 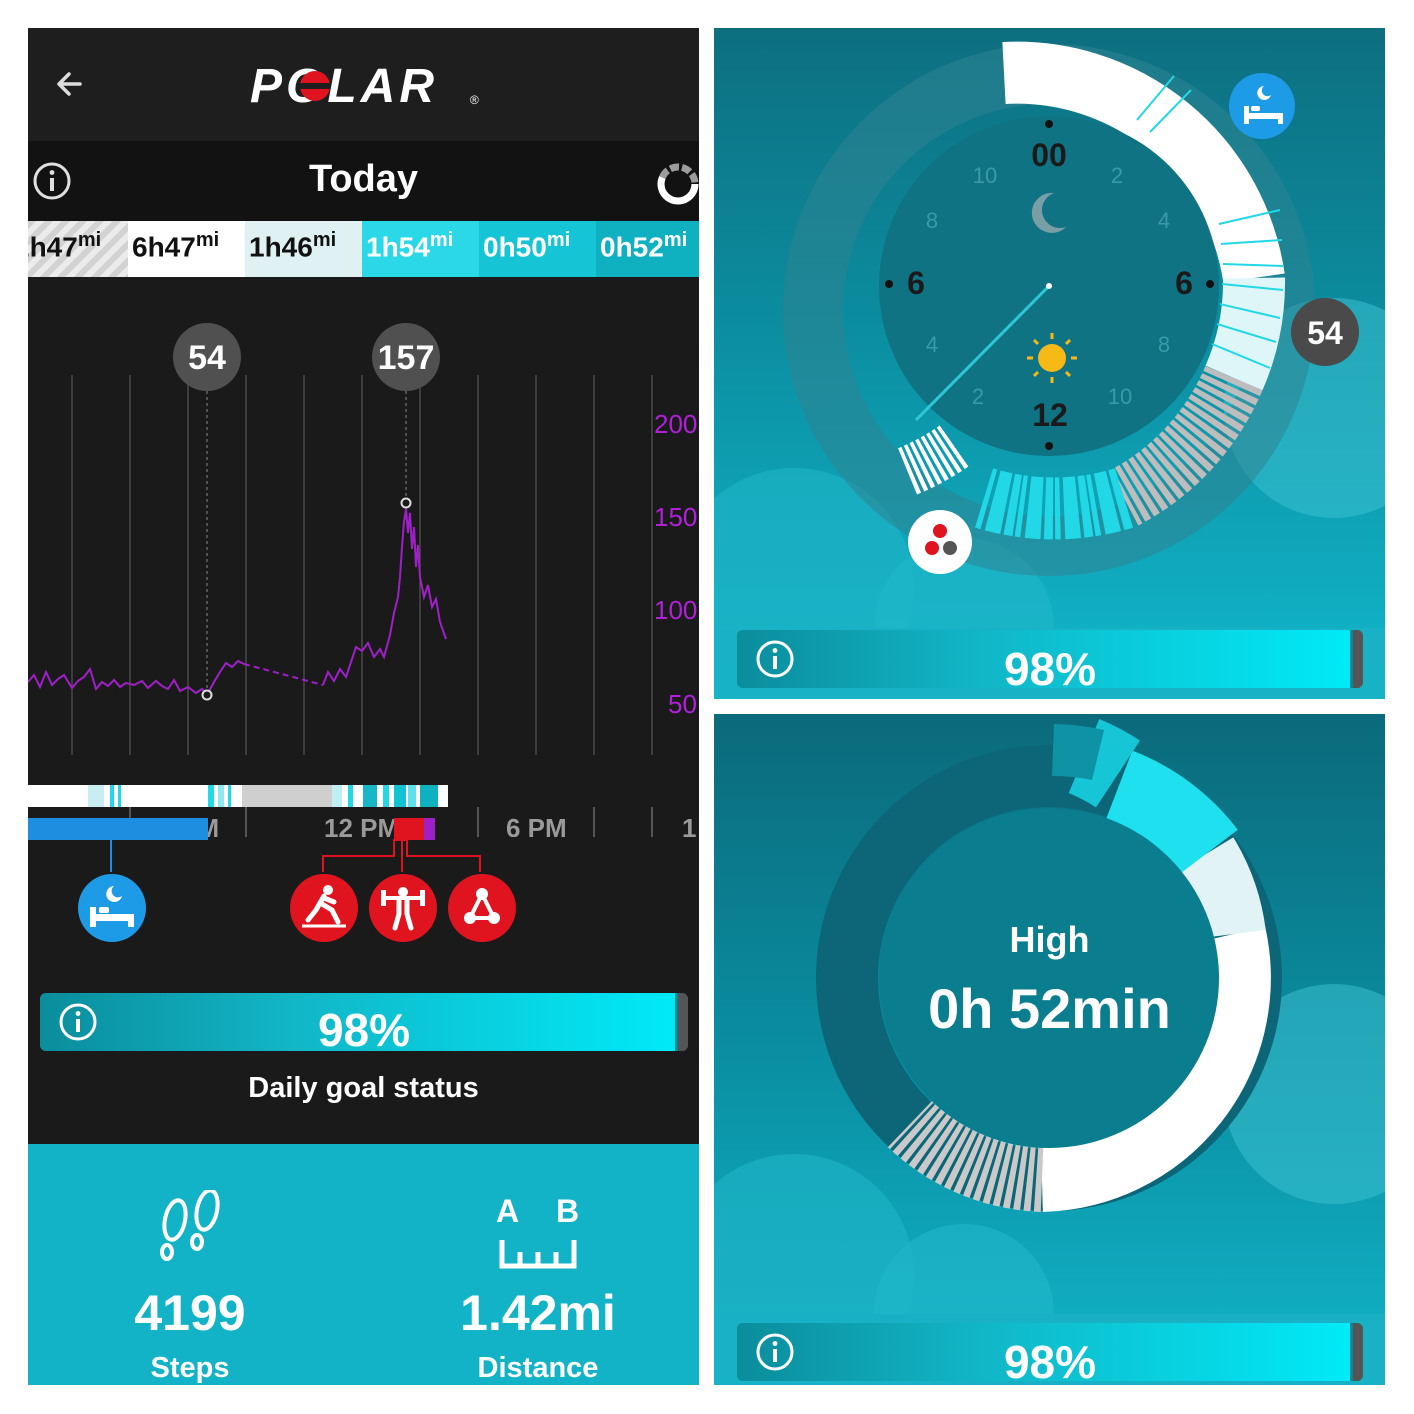 What do you see at coordinates (1262, 106) in the screenshot?
I see `sleep-bubble-icon` at bounding box center [1262, 106].